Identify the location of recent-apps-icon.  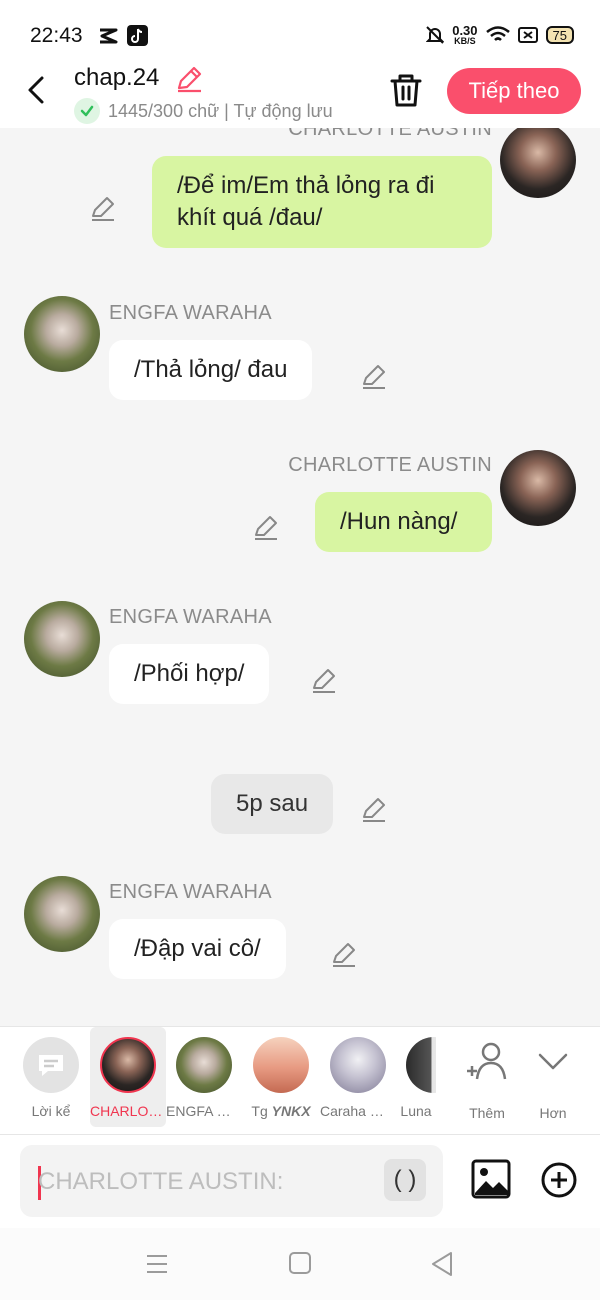
(157, 1264).